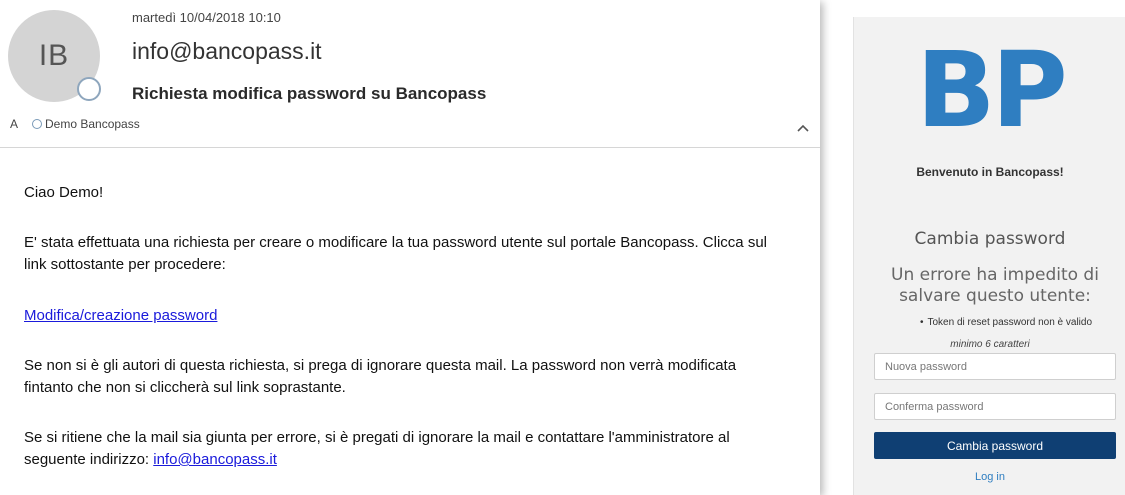 The height and width of the screenshot is (495, 1125). What do you see at coordinates (54, 55) in the screenshot?
I see `avatar-initials: IB` at bounding box center [54, 55].